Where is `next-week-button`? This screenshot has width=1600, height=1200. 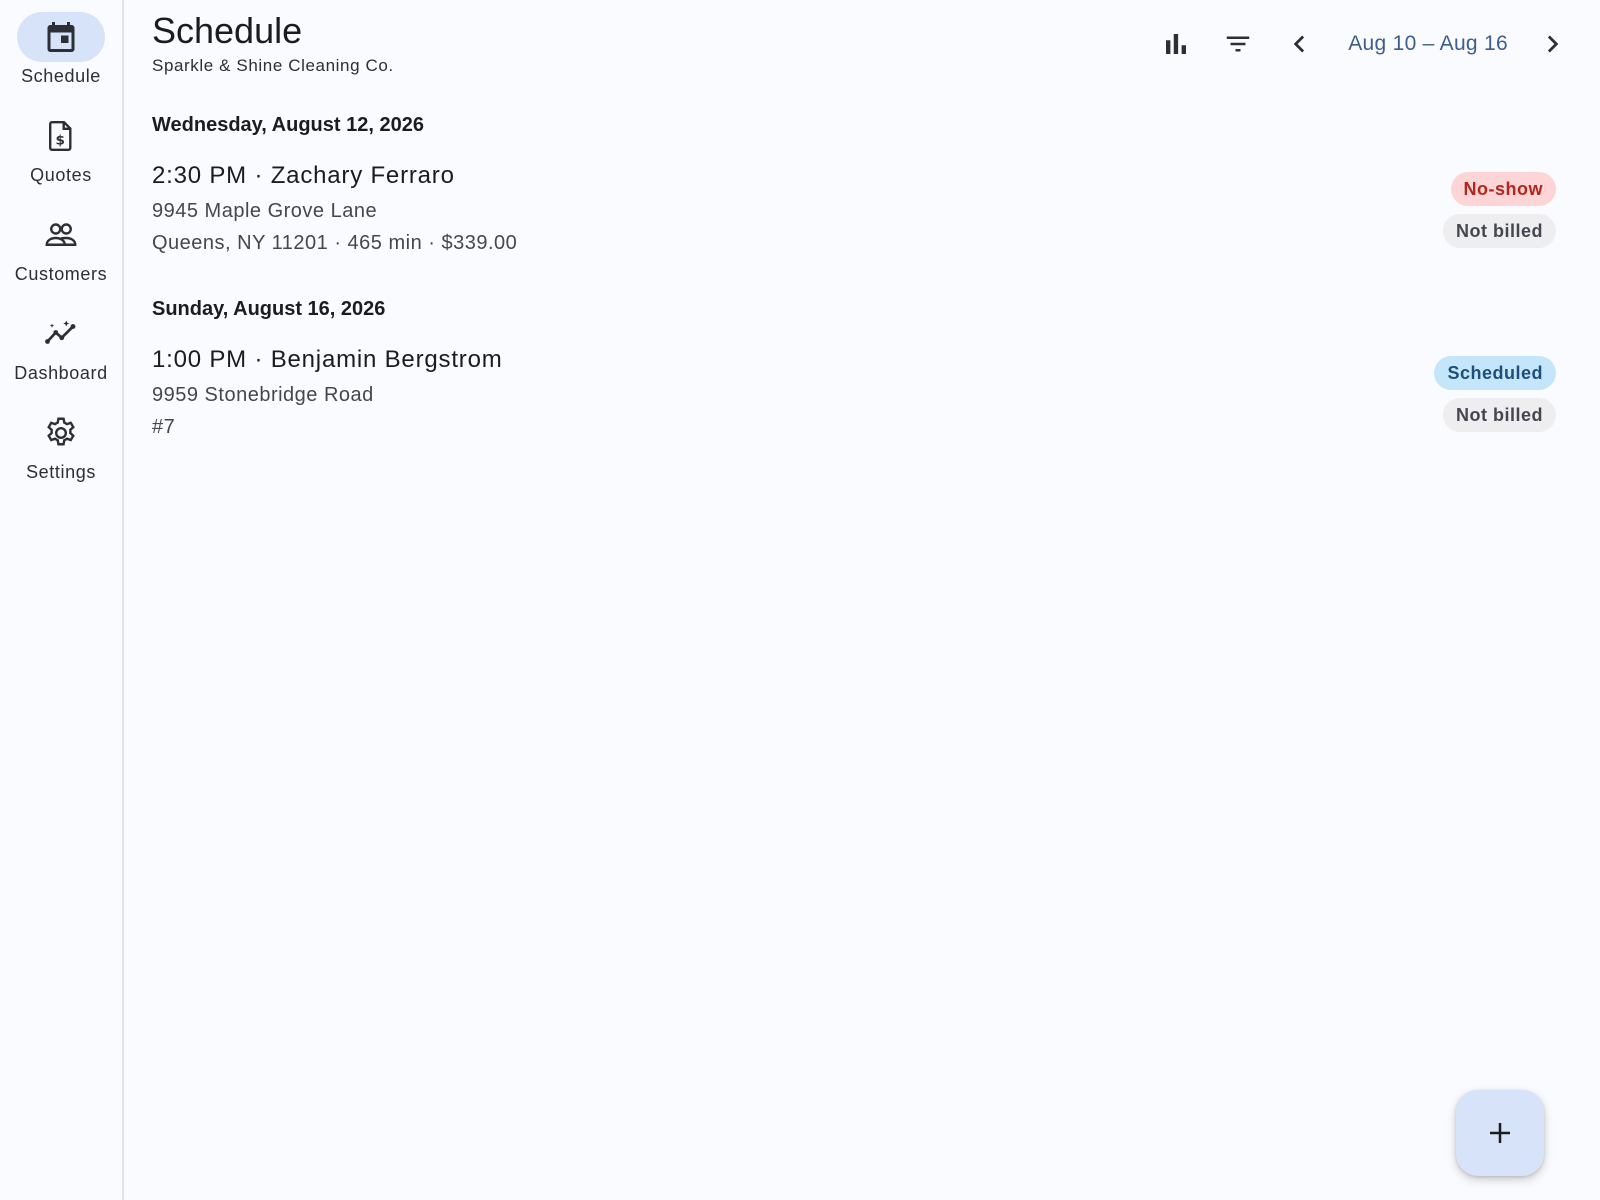
next-week-button is located at coordinates (1552, 44).